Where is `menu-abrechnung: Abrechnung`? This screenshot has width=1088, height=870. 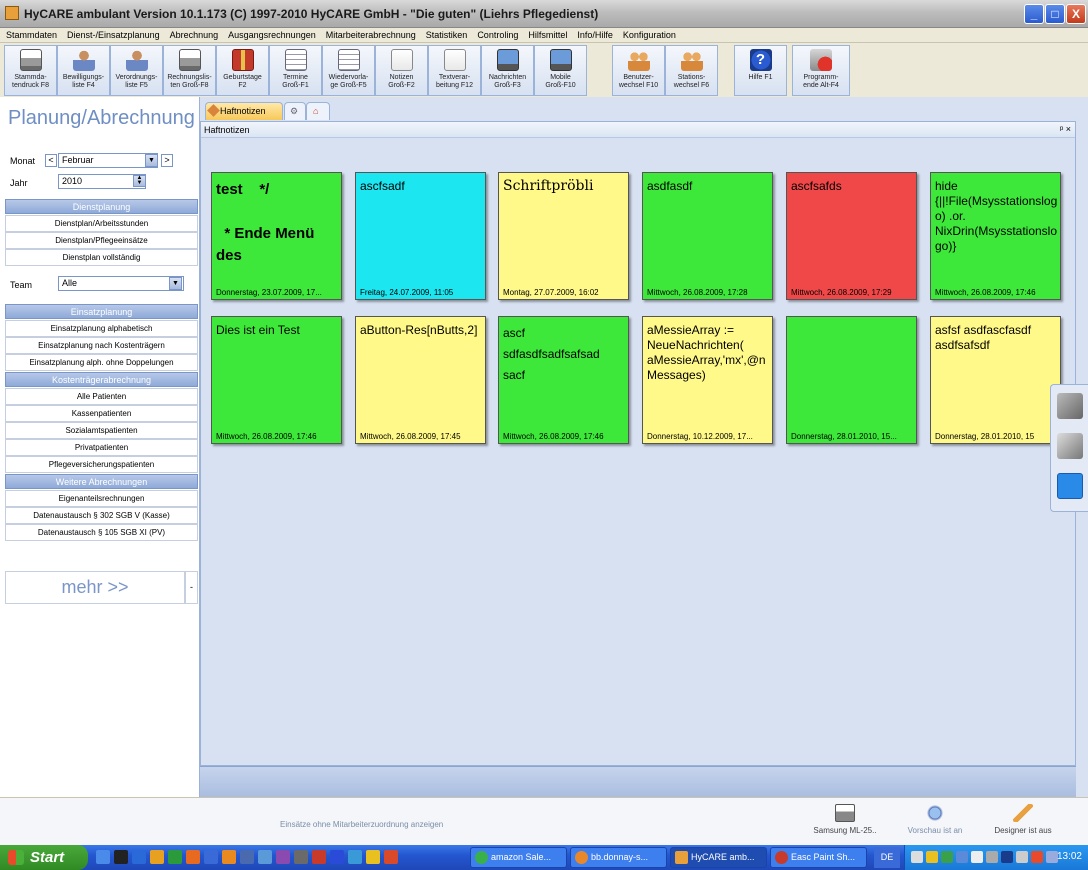
menu-abrechnung: Abrechnung is located at coordinates (193, 34).